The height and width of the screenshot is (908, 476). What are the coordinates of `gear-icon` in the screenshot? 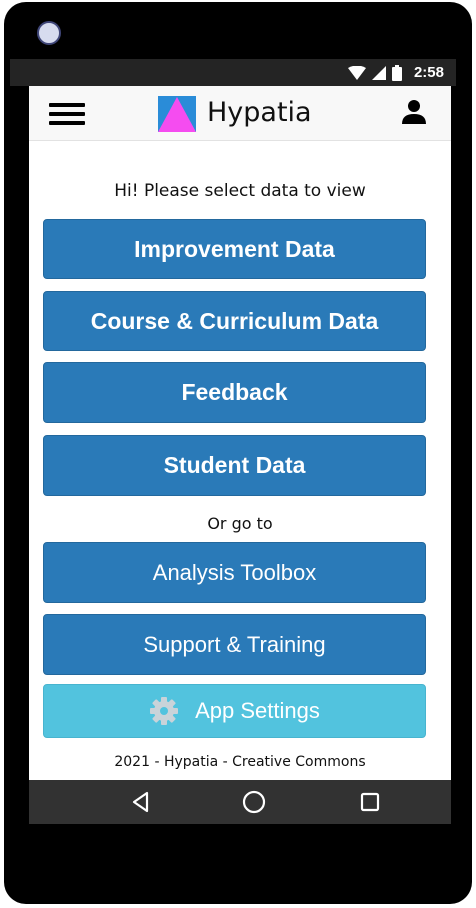 It's located at (164, 711).